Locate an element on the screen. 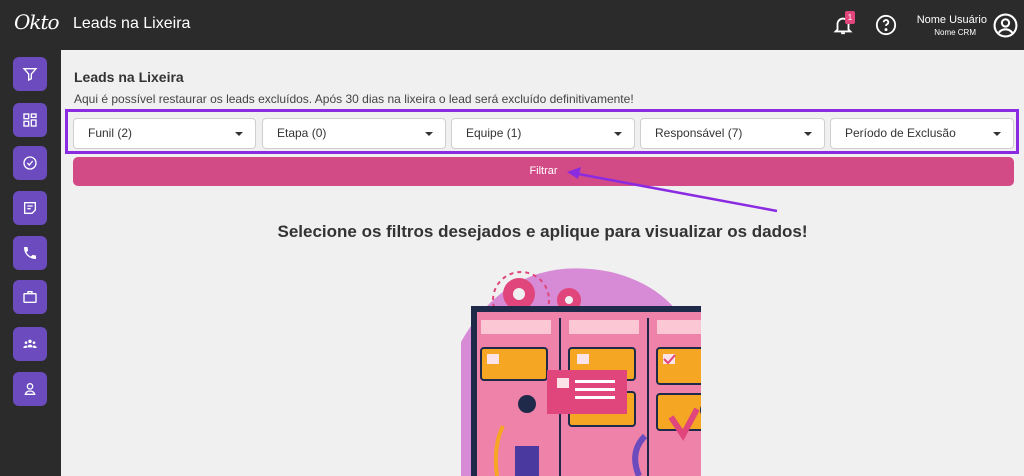 Image resolution: width=1024 pixels, height=476 pixels. header-title: Leads na Lixeira is located at coordinates (132, 23).